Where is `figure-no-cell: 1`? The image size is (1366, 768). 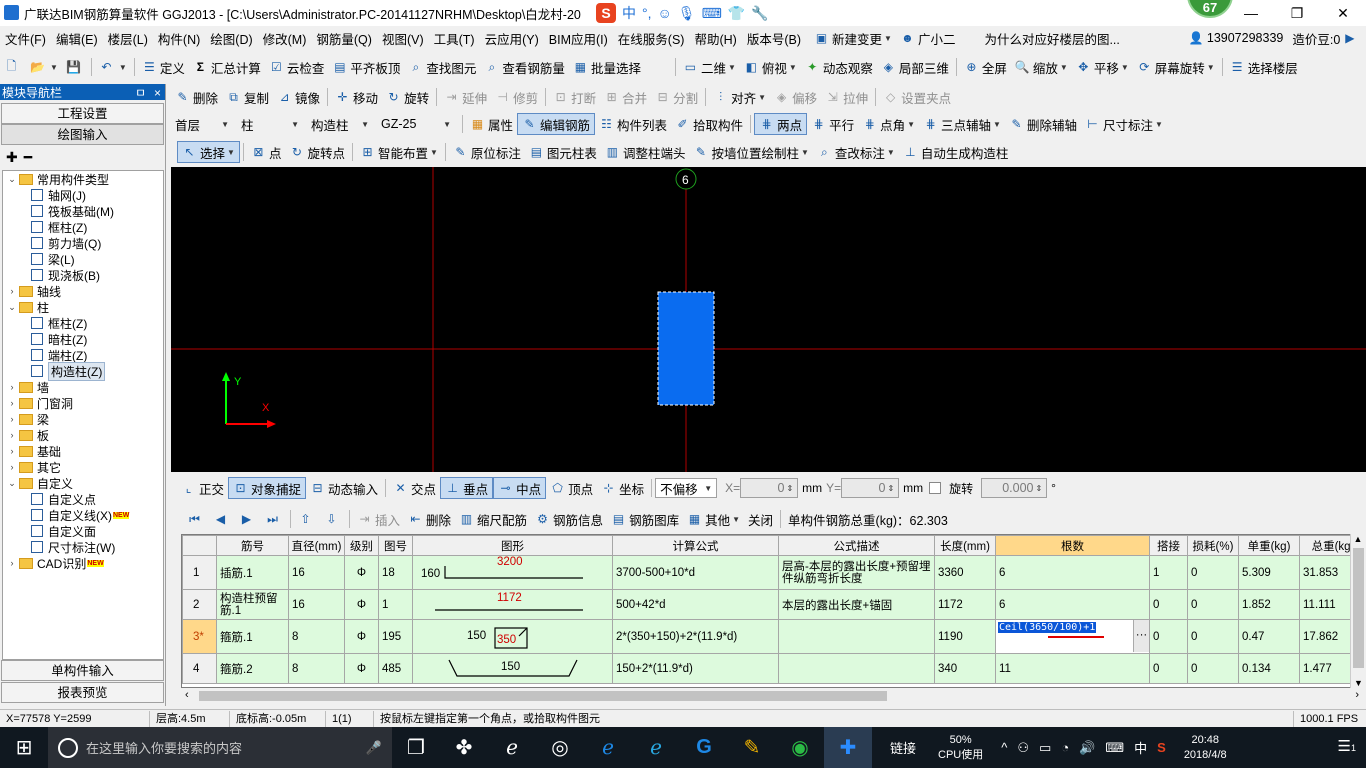
figure-no-cell: 1 is located at coordinates (395, 604).